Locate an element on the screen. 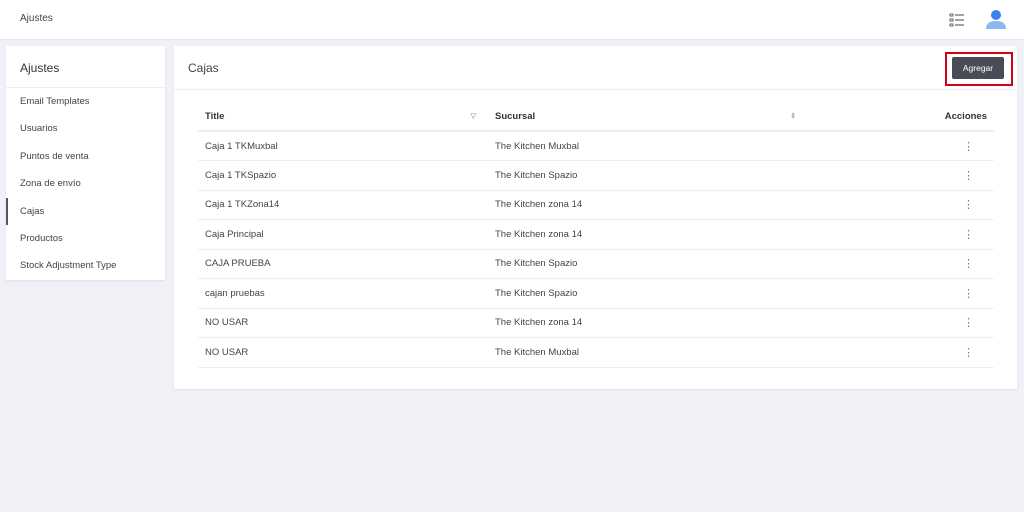  table-row: Caja 1 TKMuxbal The Kitchen Muxbal ⋮ is located at coordinates (596, 146).